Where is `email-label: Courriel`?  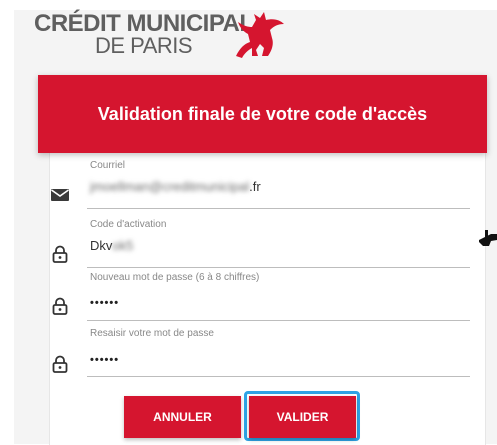
email-label: Courriel is located at coordinates (108, 165).